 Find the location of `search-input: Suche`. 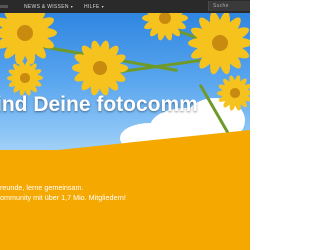

search-input: Suche is located at coordinates (229, 6).